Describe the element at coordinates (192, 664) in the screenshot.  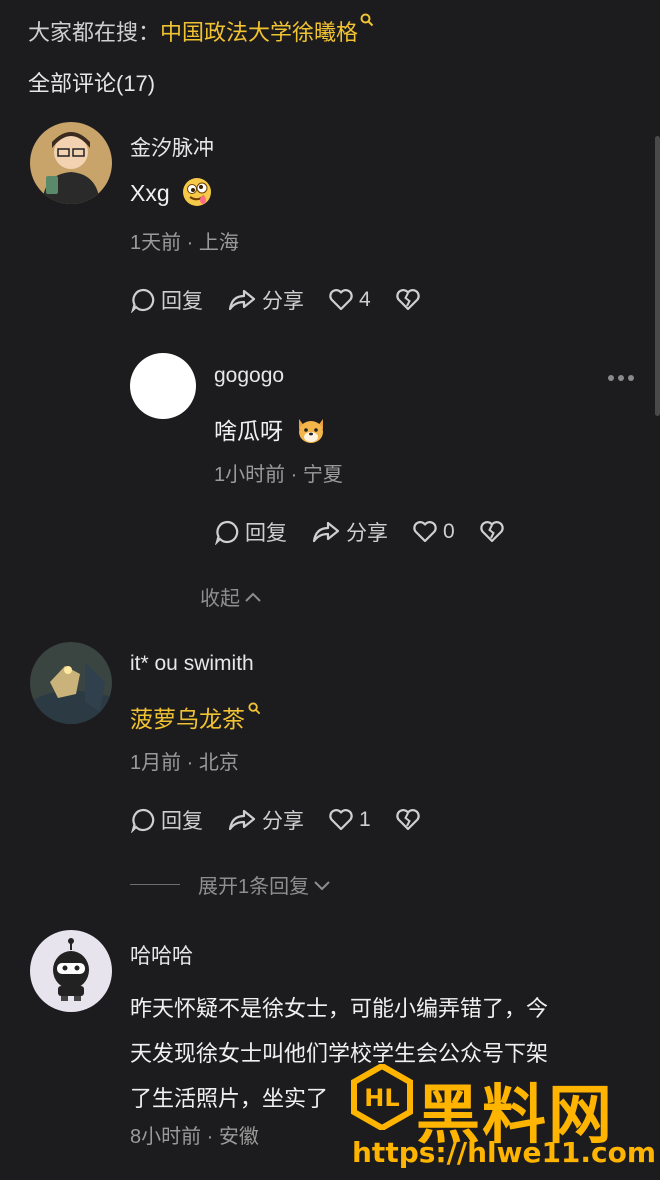
I see `comment-username: it* ou swimith` at that location.